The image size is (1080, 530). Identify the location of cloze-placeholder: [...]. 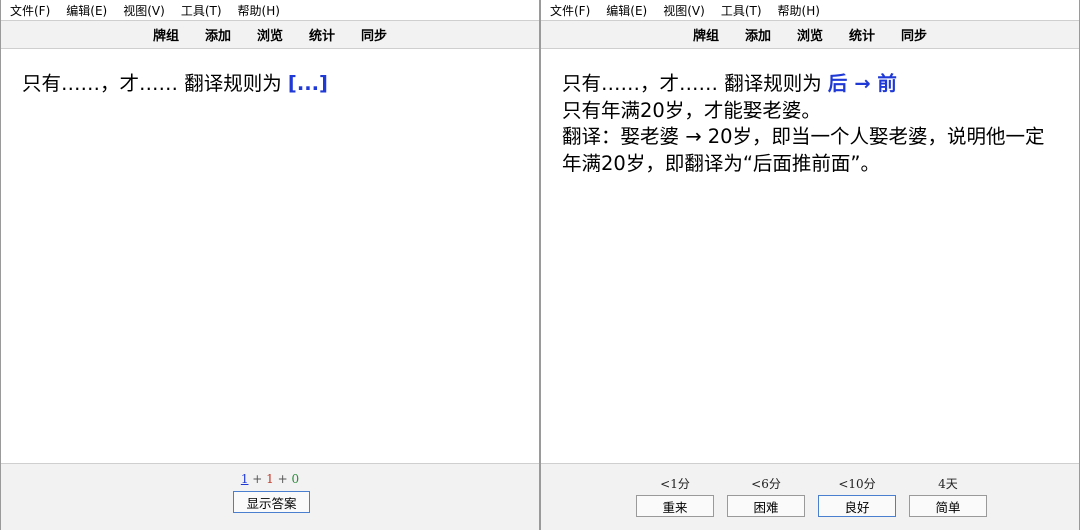
(307, 83).